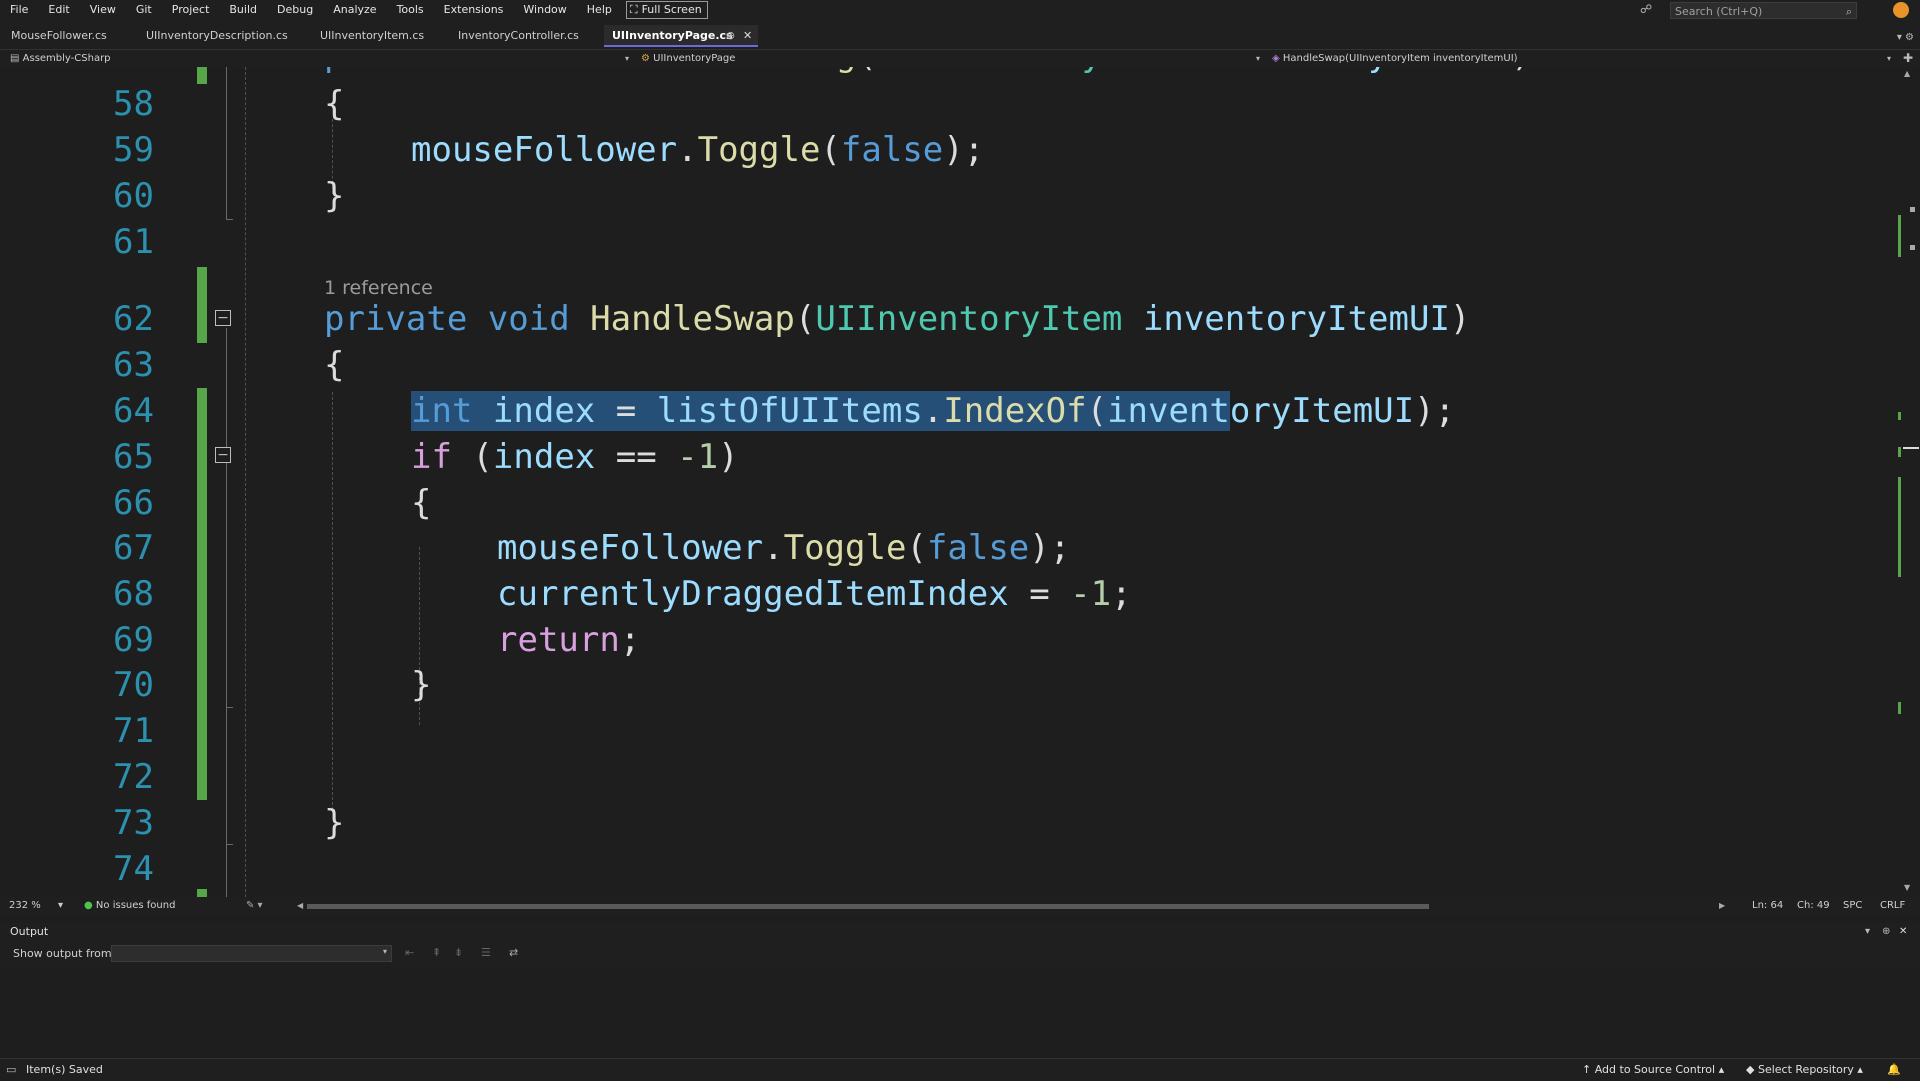 Image resolution: width=1920 pixels, height=1081 pixels. Describe the element at coordinates (1276, 58) in the screenshot. I see `method-icon: ◈` at that location.